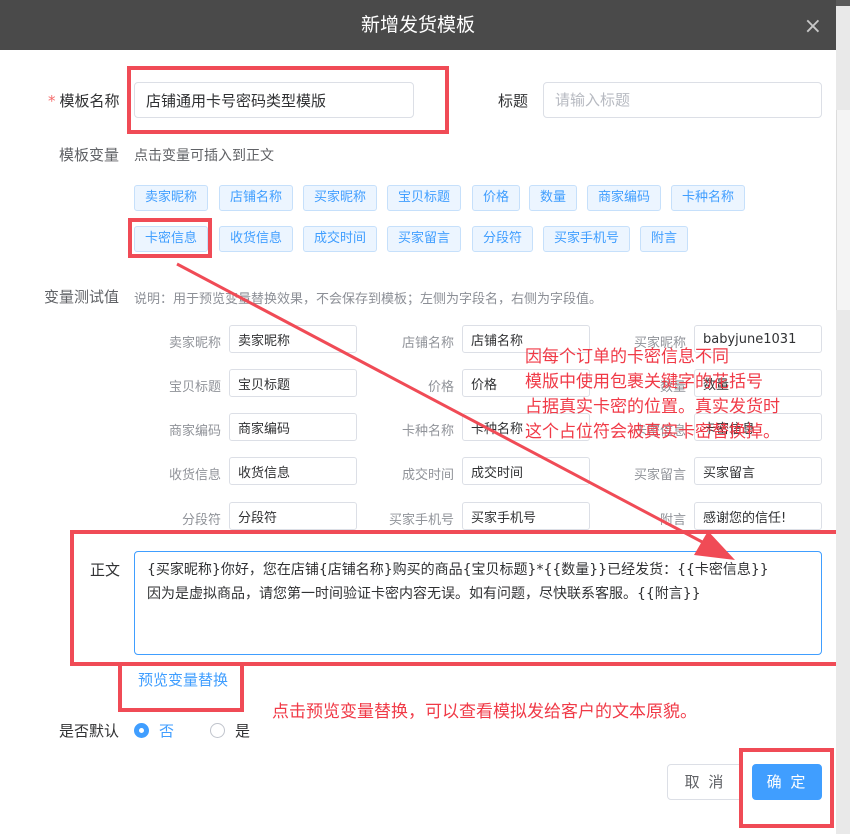 This screenshot has width=850, height=834. What do you see at coordinates (624, 198) in the screenshot?
I see `variable-tag: 商家编码` at bounding box center [624, 198].